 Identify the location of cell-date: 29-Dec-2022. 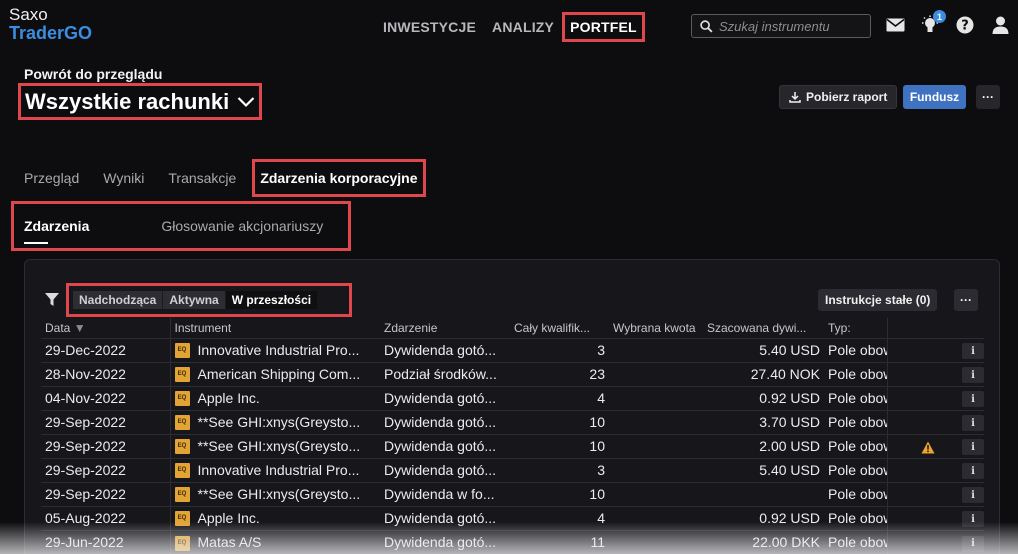
(106, 349).